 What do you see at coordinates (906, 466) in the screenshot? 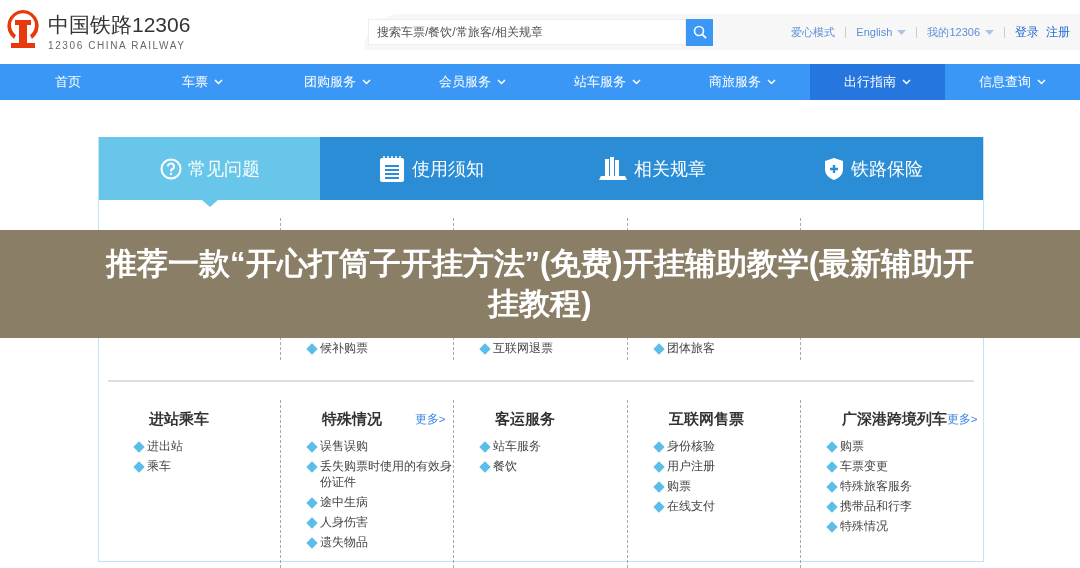
I see `guide-link: 车票变更` at bounding box center [906, 466].